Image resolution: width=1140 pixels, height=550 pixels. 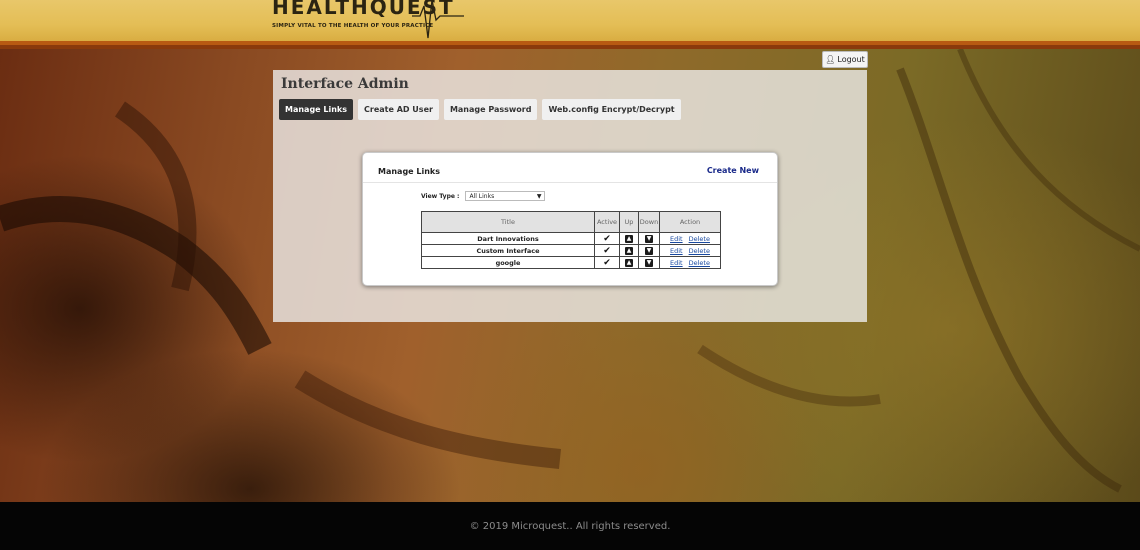 I want to click on tab-manage-links: Manage Links, so click(x=316, y=109).